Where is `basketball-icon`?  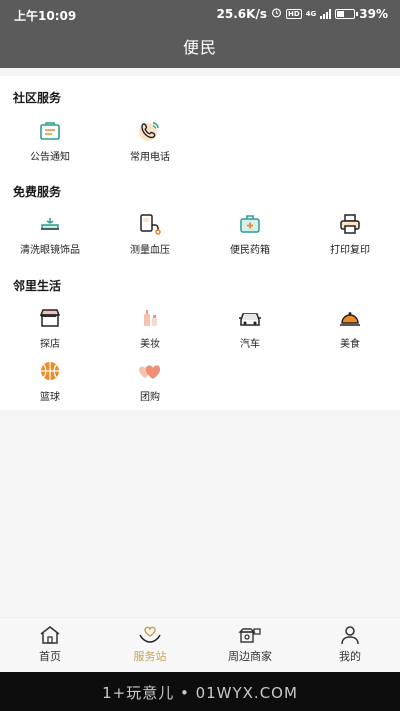 basketball-icon is located at coordinates (50, 371).